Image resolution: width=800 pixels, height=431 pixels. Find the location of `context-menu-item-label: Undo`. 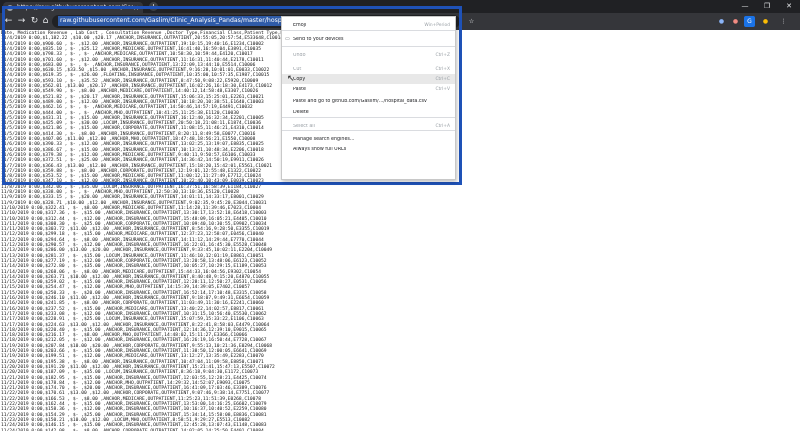

context-menu-item-label: Undo is located at coordinates (299, 55).